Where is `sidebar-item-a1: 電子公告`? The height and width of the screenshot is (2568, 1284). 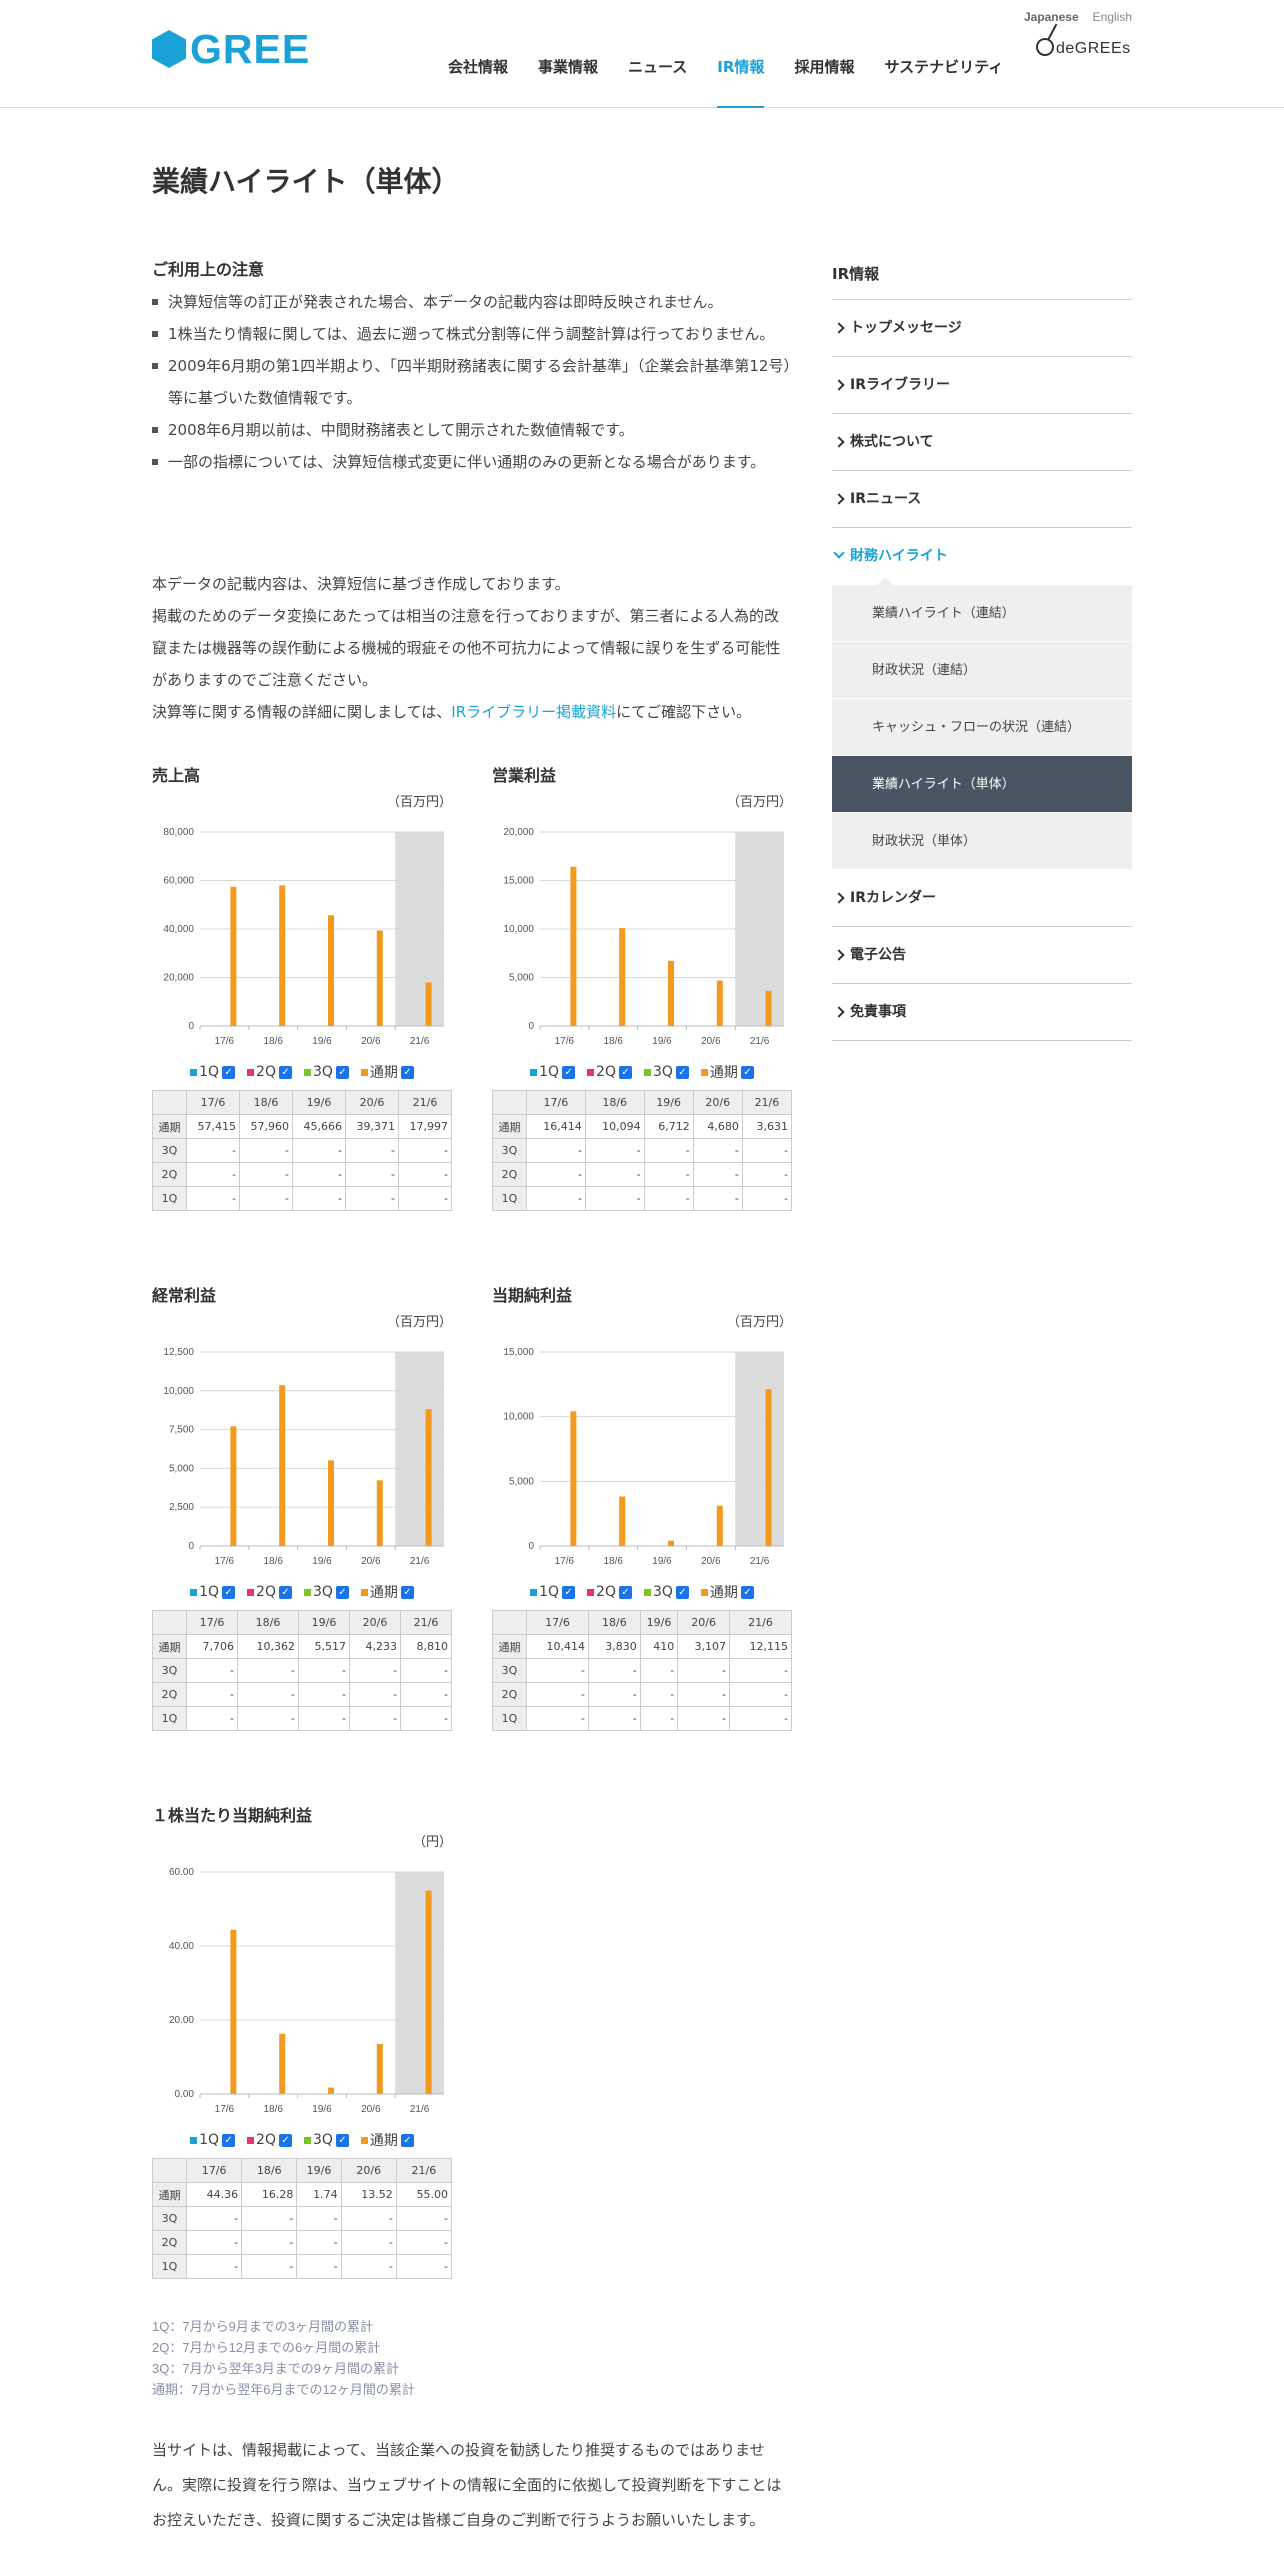
sidebar-item-a1: 電子公告 is located at coordinates (982, 955).